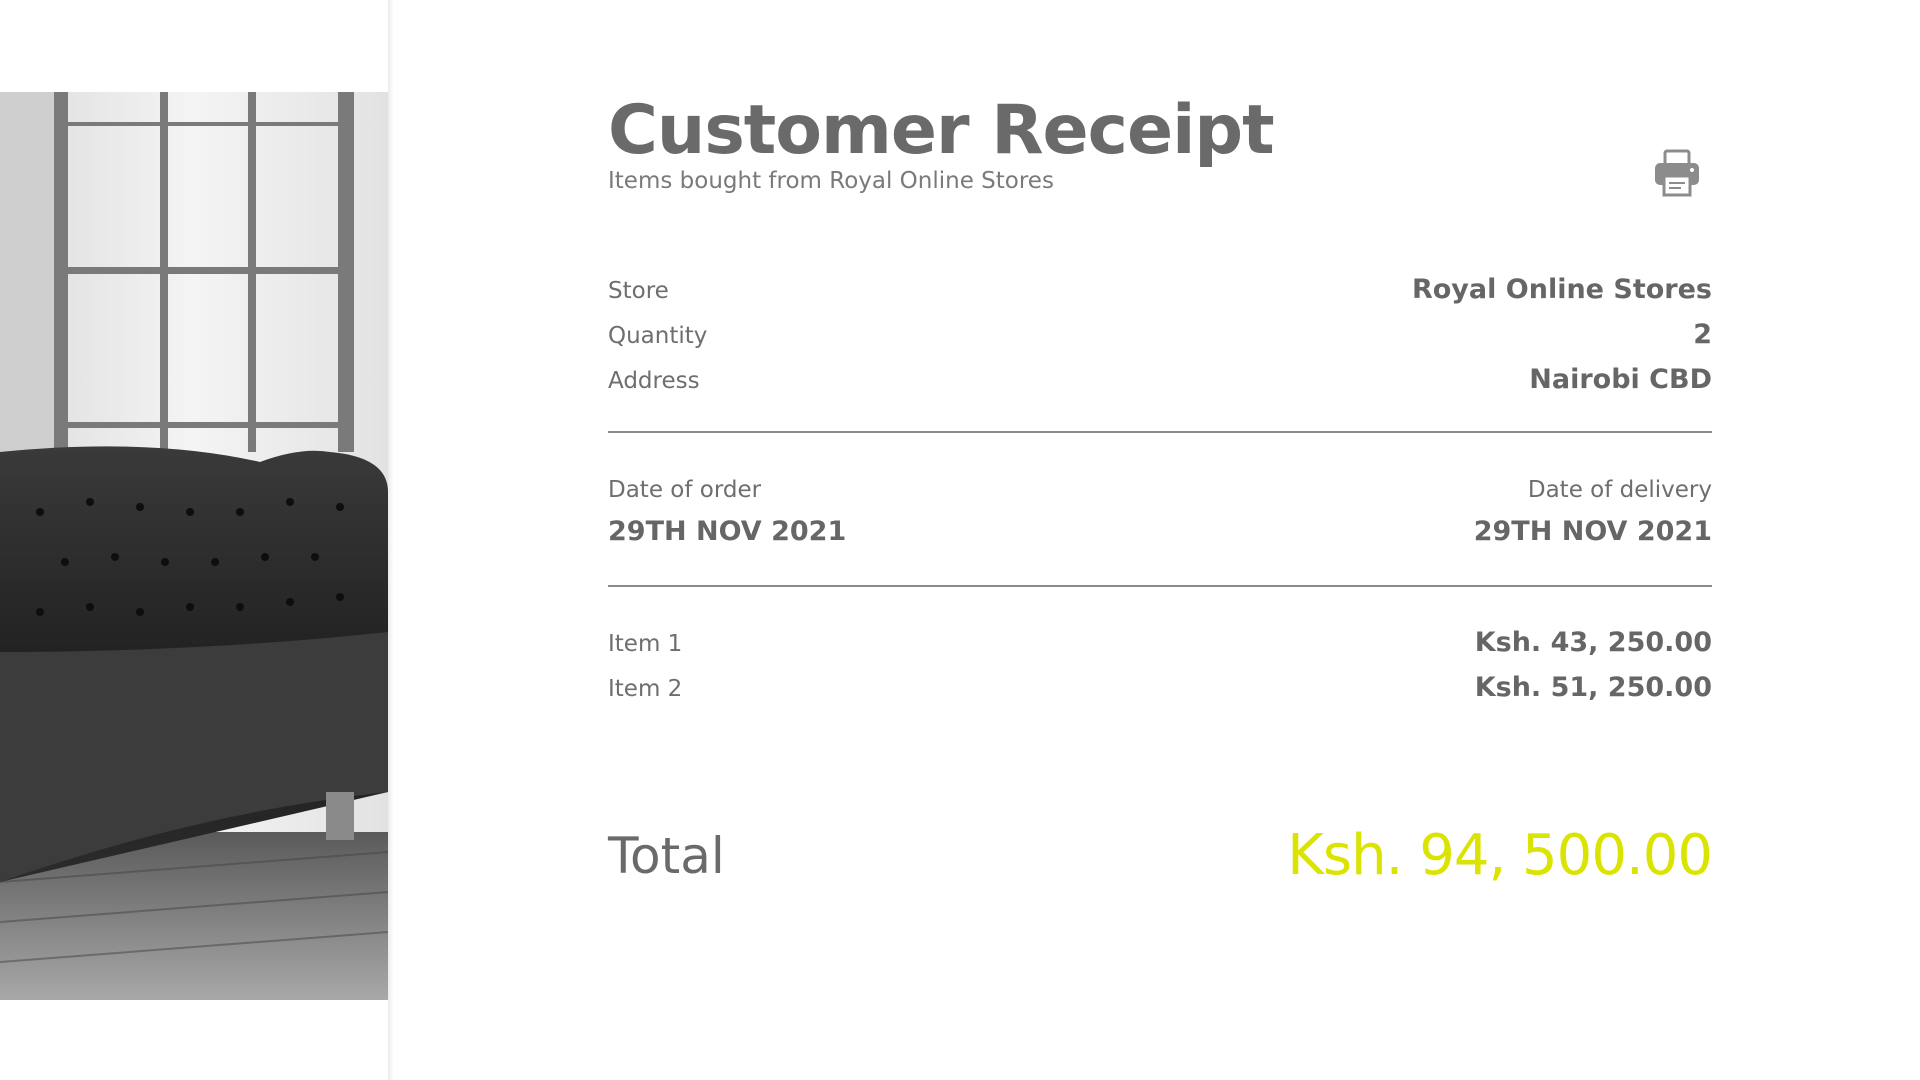 Image resolution: width=1920 pixels, height=1080 pixels. Describe the element at coordinates (1160, 386) in the screenshot. I see `address-row: Address Nairobi CBD` at that location.